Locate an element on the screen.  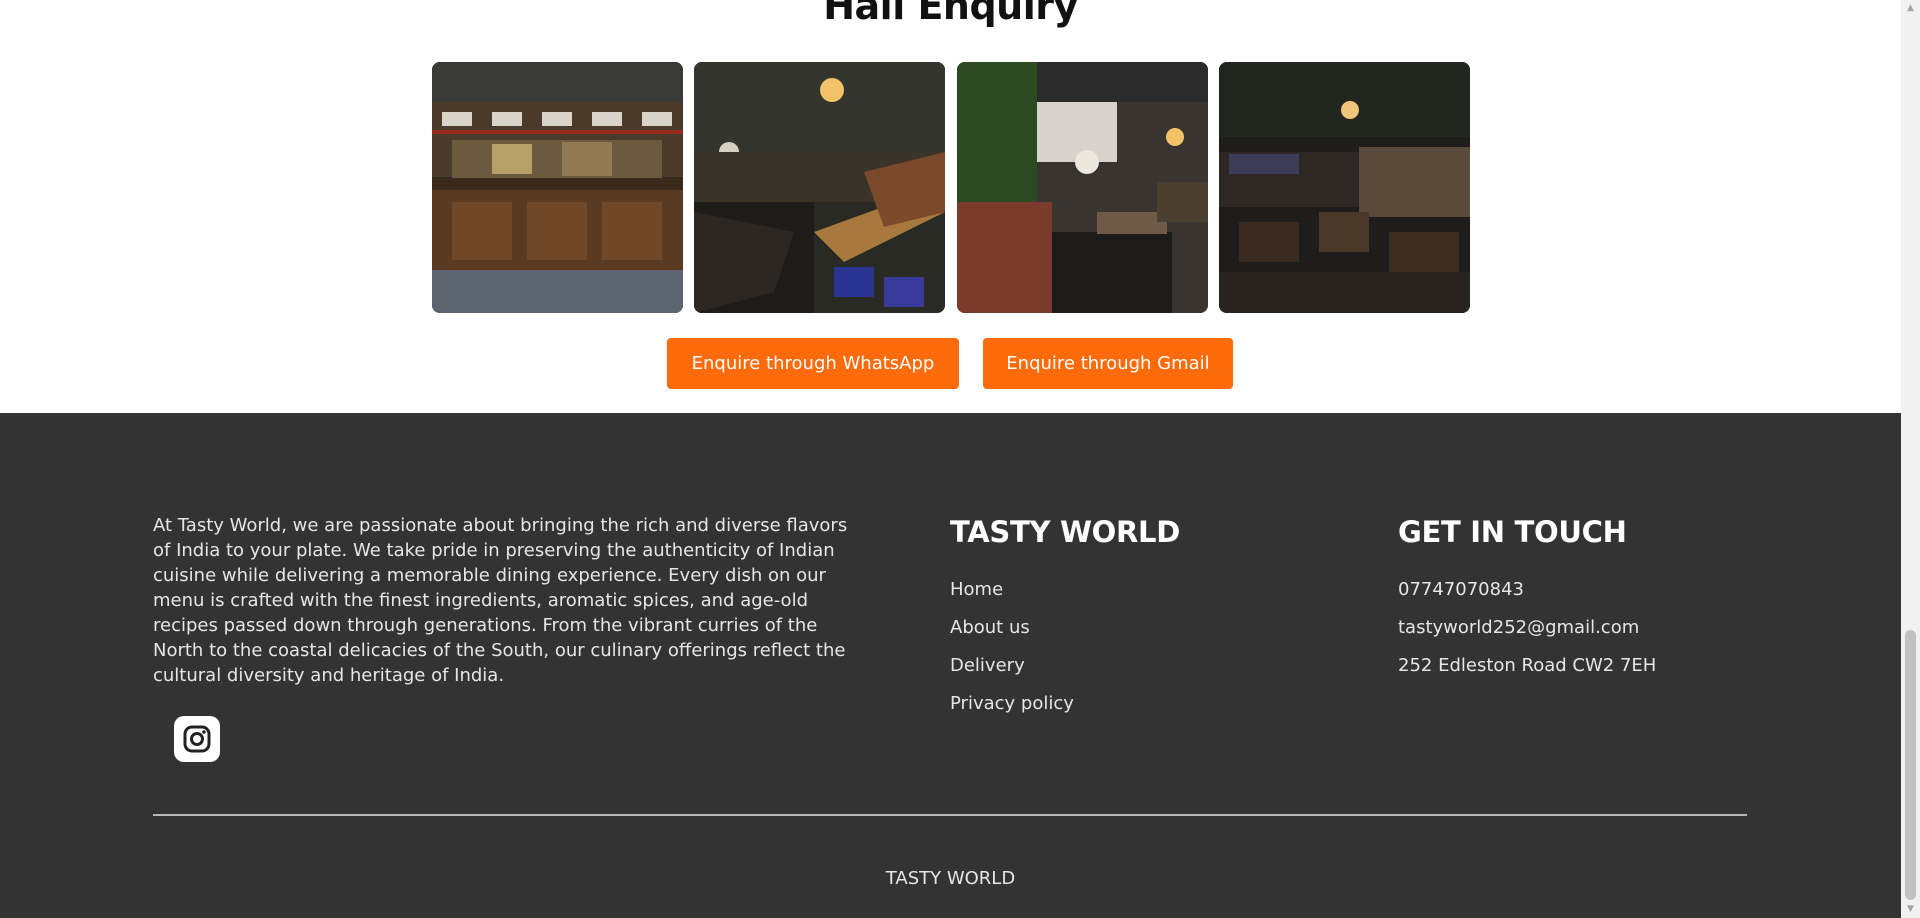
scroll-down-arrow-icon: ▼ is located at coordinates (1910, 909).